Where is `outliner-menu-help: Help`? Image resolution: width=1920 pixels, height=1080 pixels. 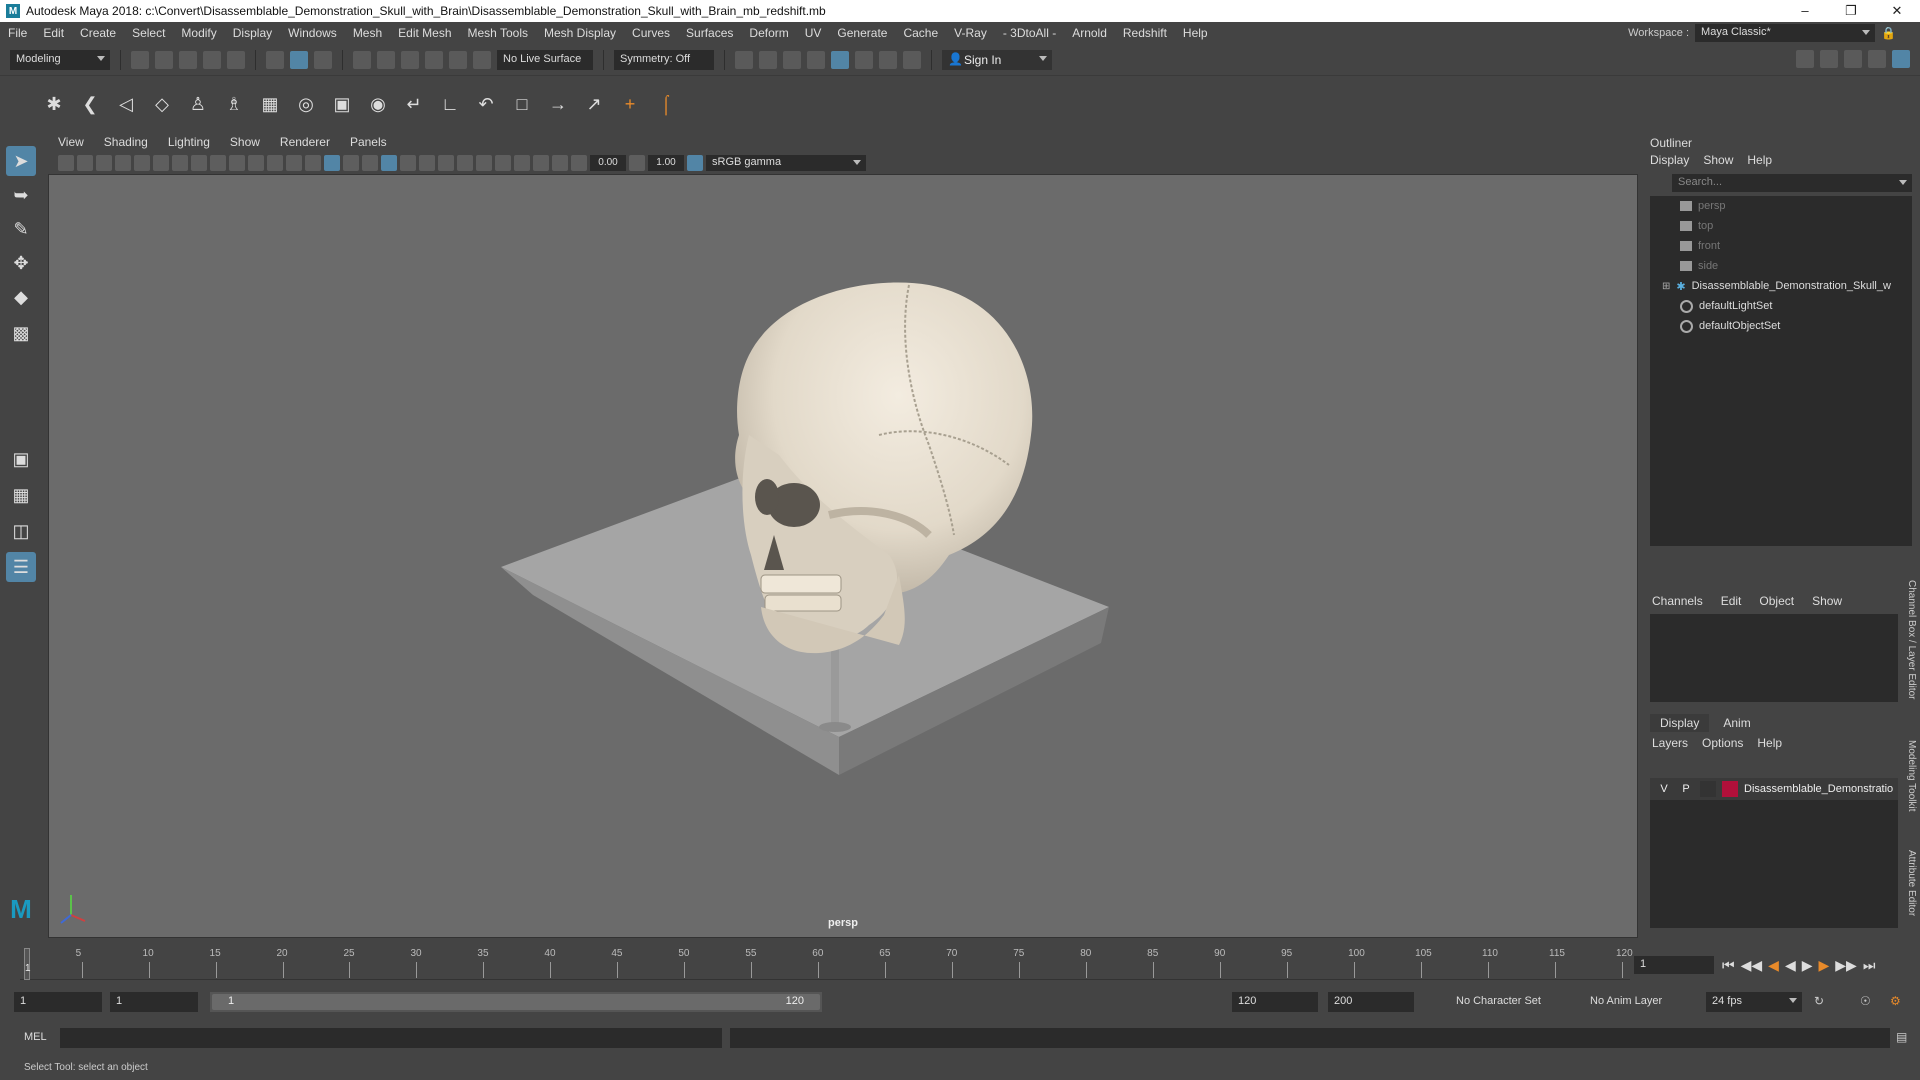 outliner-menu-help: Help is located at coordinates (1759, 160).